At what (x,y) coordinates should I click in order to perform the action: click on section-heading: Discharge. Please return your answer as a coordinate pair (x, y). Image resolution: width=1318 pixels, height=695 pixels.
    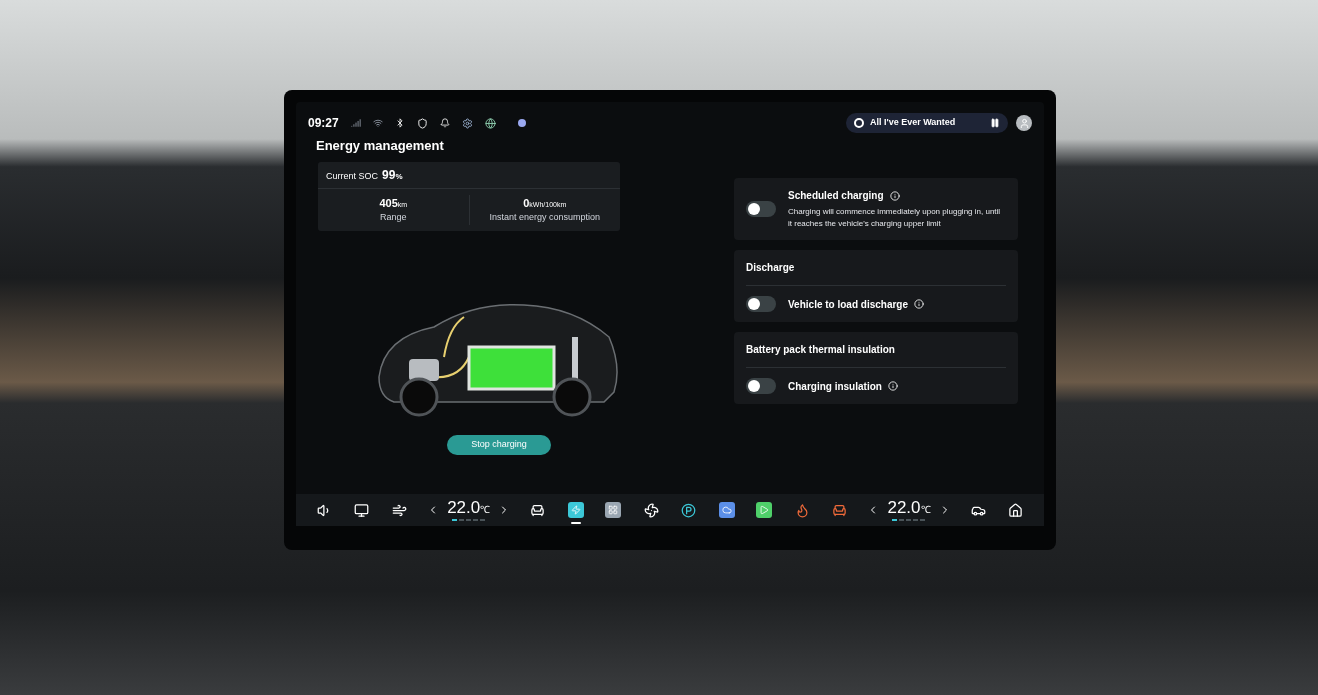
    Looking at the image, I should click on (876, 273).